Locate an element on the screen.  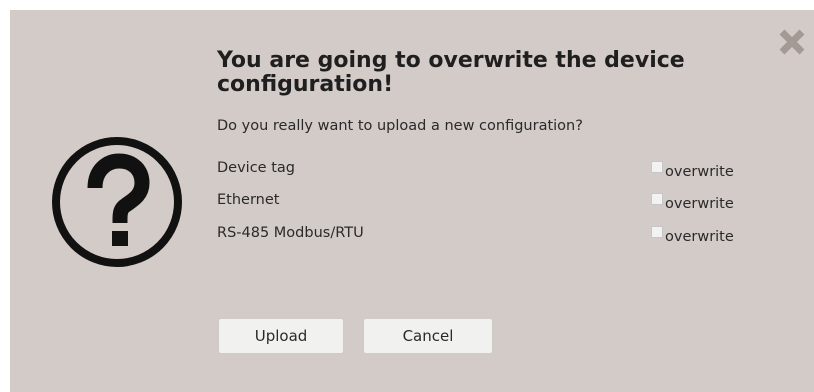
upload-button: Upload is located at coordinates (281, 336).